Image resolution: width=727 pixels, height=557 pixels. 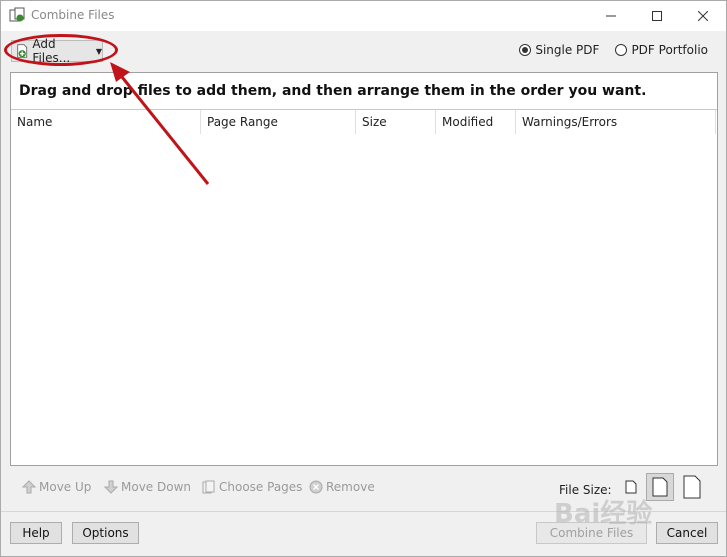 What do you see at coordinates (525, 50) in the screenshot?
I see `radio-selected-icon` at bounding box center [525, 50].